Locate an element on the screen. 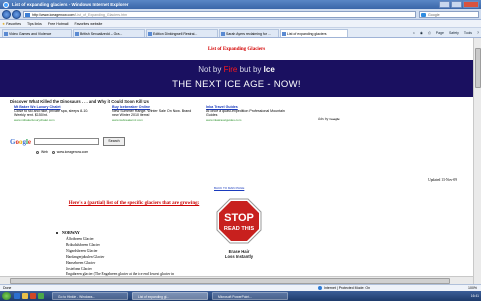  back-button is located at coordinates (6, 14).